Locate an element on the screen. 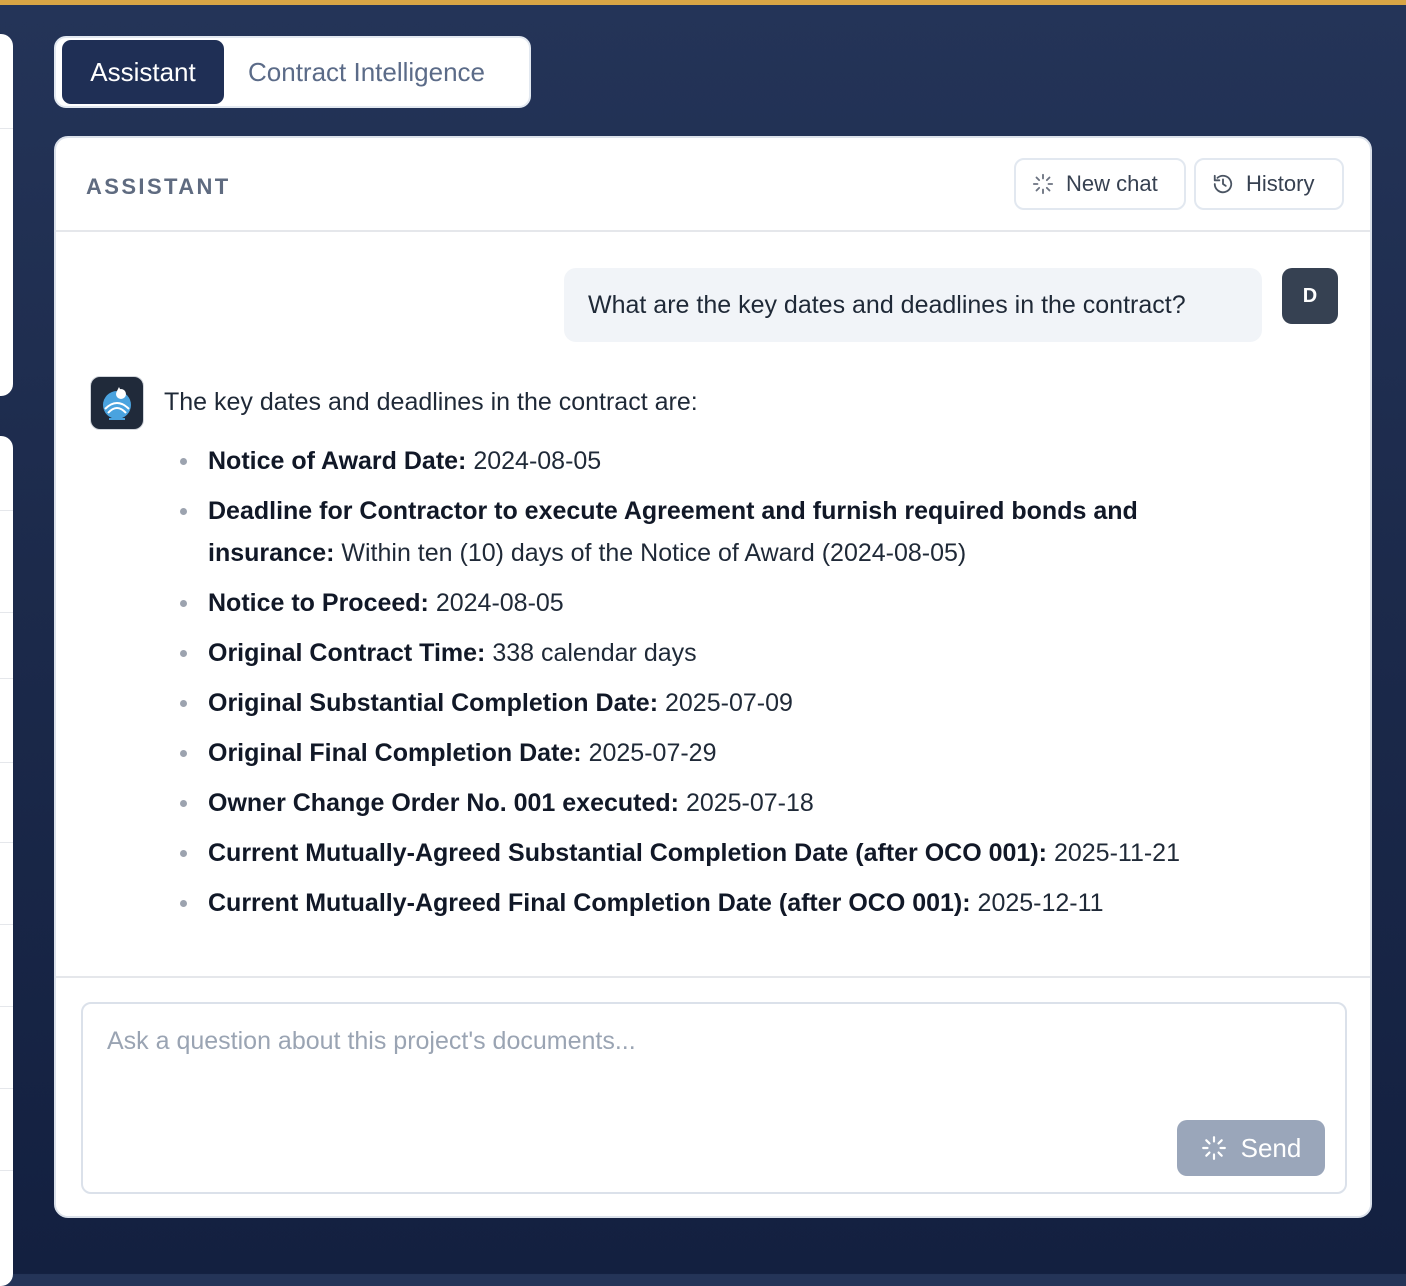 Image resolution: width=1406 pixels, height=1286 pixels. send-label: Send is located at coordinates (1271, 1147).